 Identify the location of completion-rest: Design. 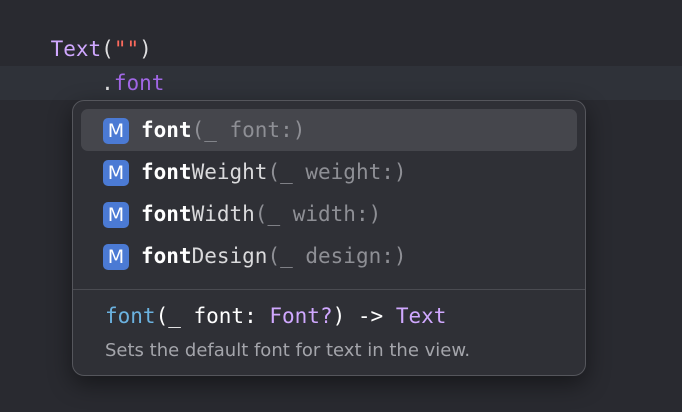
(229, 256).